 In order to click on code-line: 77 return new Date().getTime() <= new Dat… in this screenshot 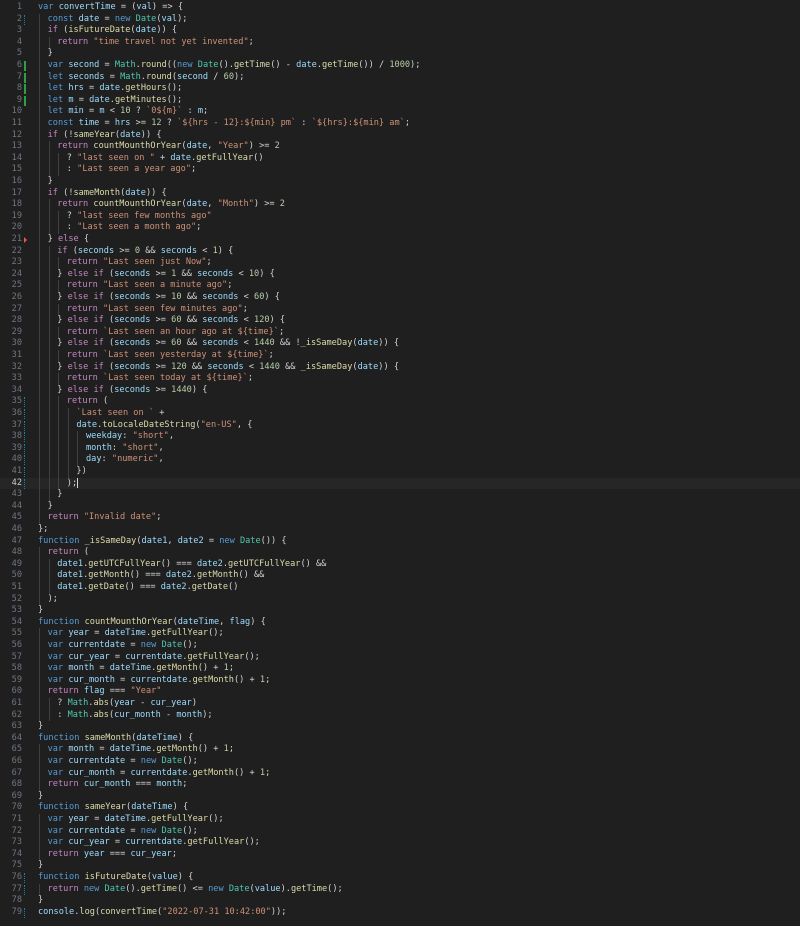, I will do `click(400, 889)`.